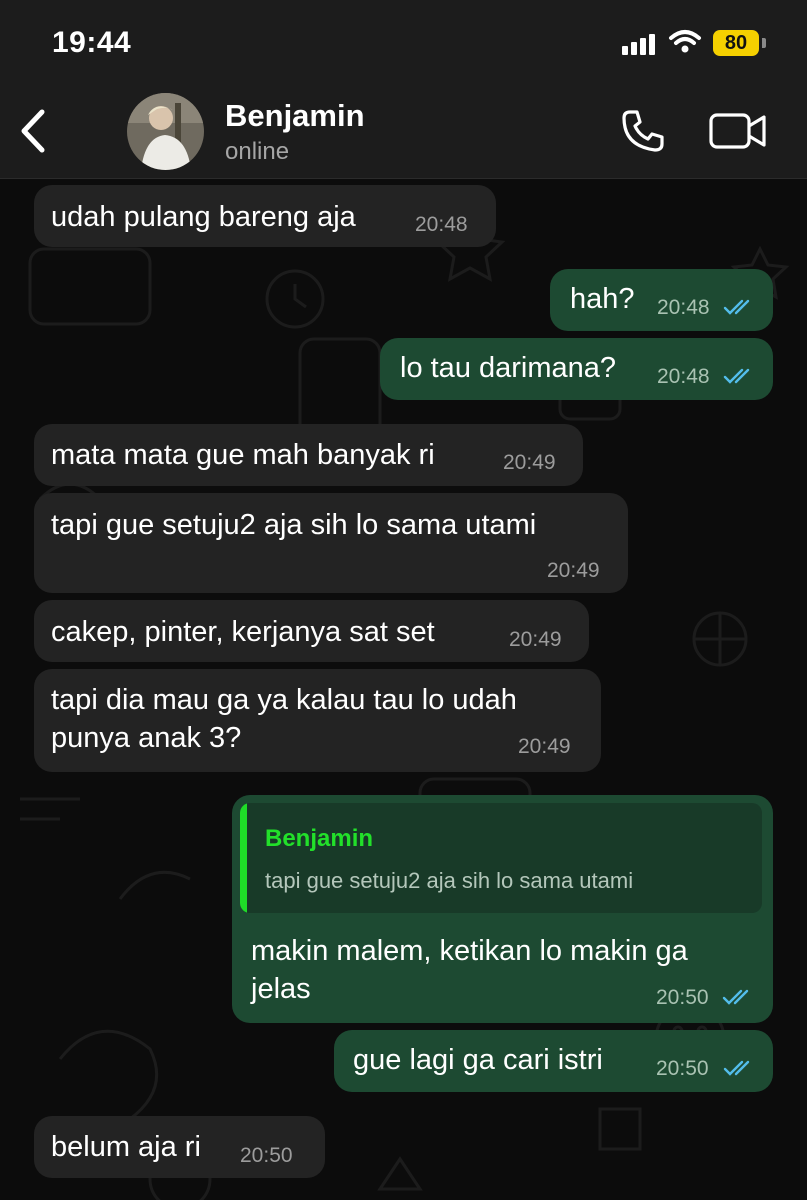 The image size is (807, 1200). I want to click on cellular-signal-icon, so click(638, 44).